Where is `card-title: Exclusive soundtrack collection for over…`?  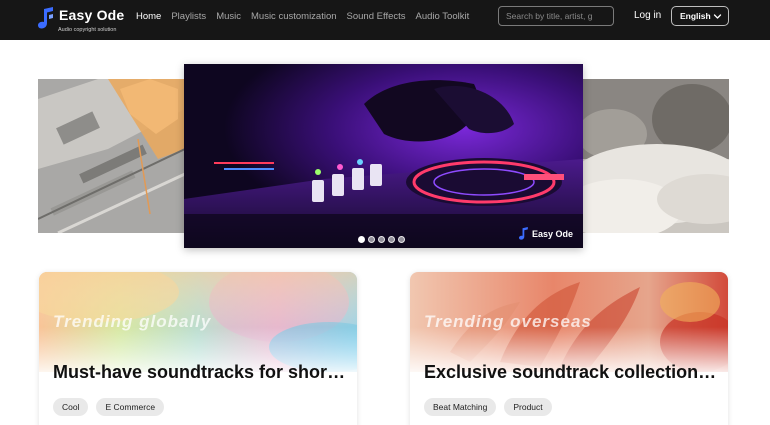
card-title: Exclusive soundtrack collection for over… is located at coordinates (572, 372).